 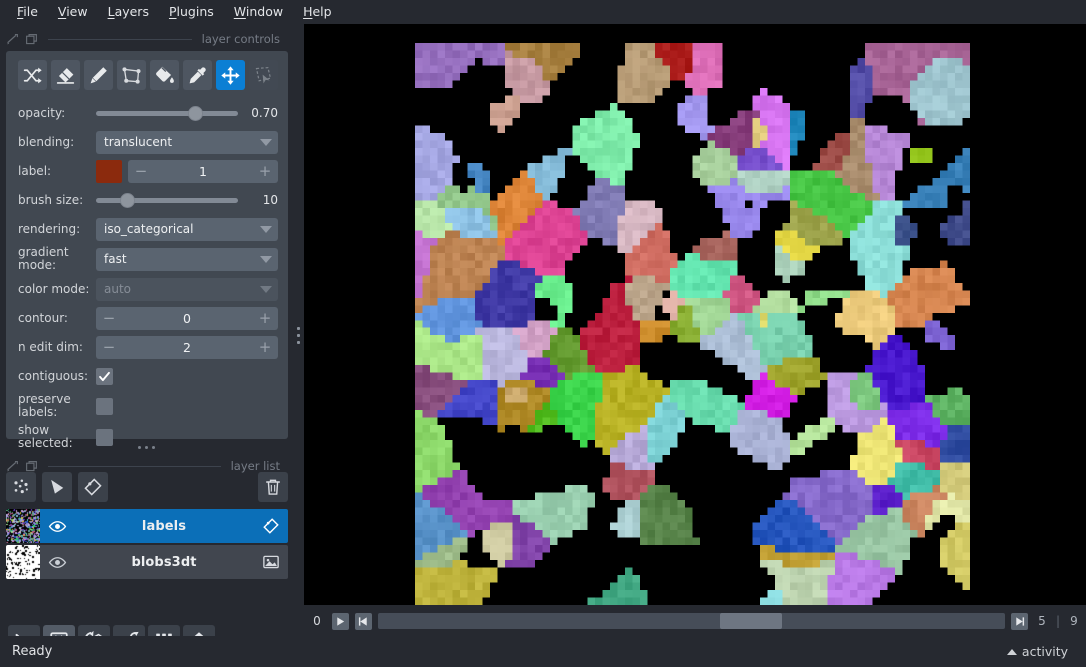 What do you see at coordinates (271, 562) in the screenshot?
I see `image-icon` at bounding box center [271, 562].